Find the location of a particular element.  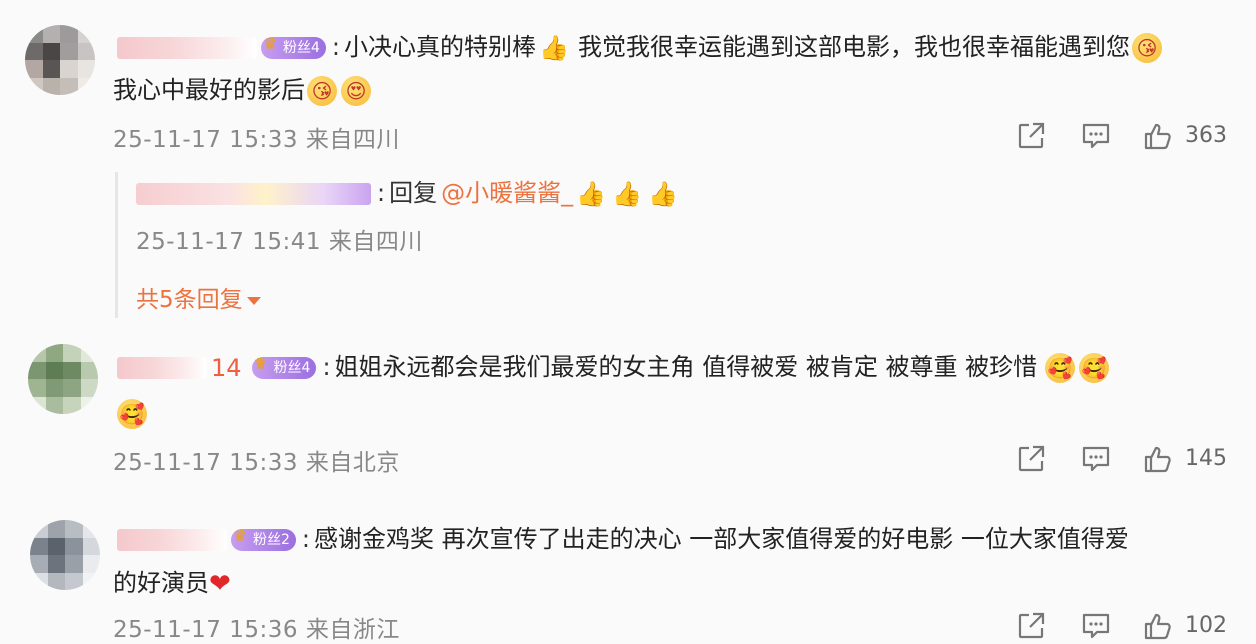

comment-text-line2: 🥰 is located at coordinates (132, 413).